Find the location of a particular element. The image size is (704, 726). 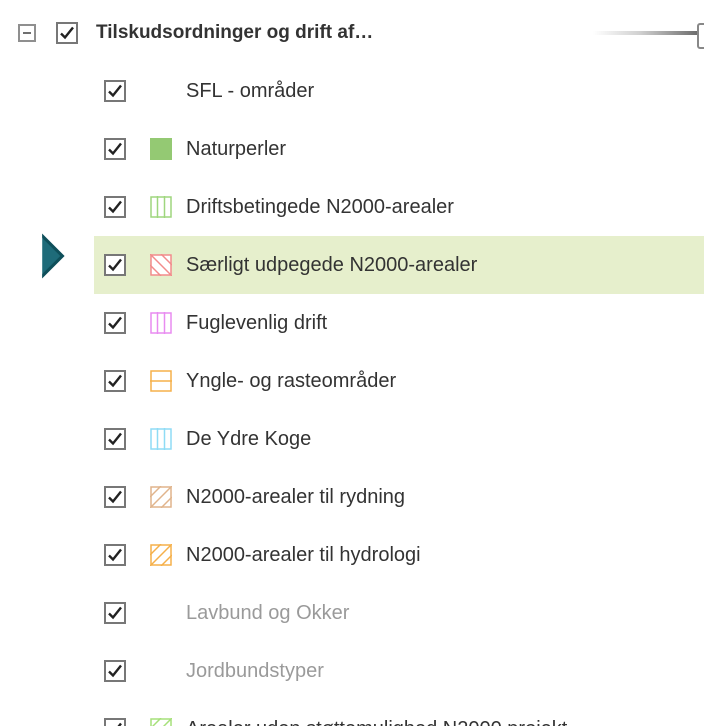

opacity-slider-handle is located at coordinates (700, 36).